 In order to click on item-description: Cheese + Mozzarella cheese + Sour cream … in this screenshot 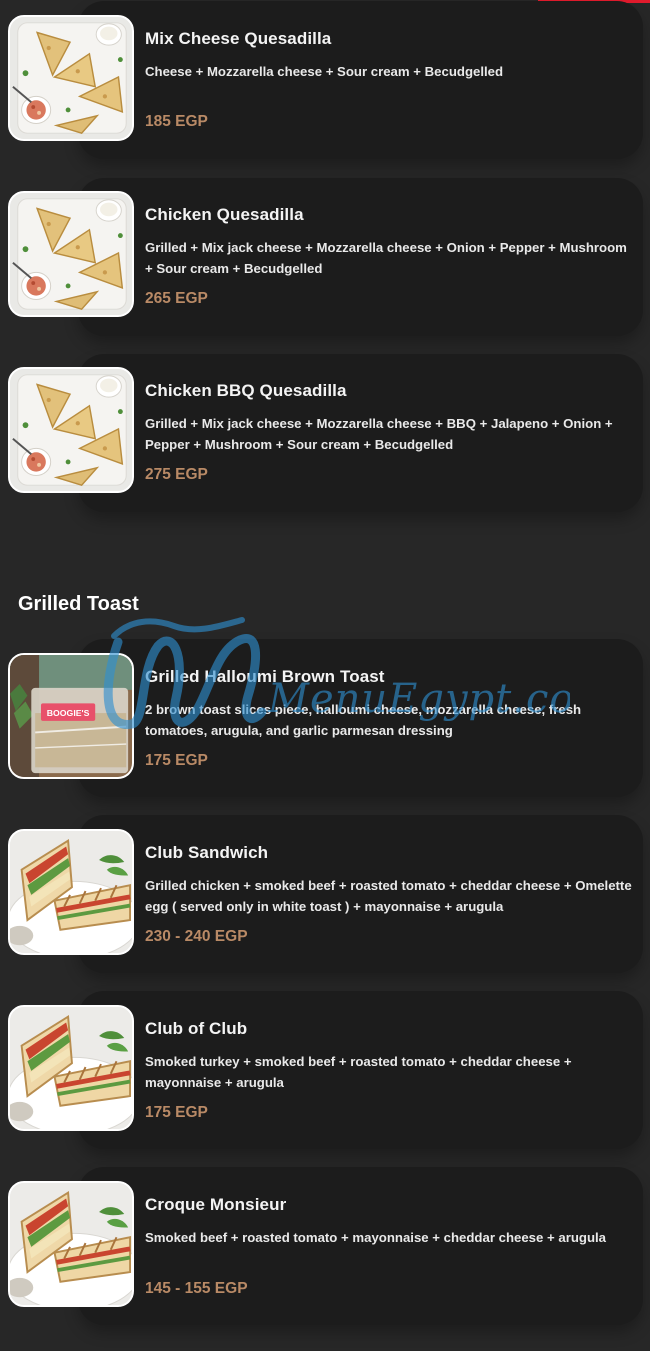, I will do `click(324, 71)`.